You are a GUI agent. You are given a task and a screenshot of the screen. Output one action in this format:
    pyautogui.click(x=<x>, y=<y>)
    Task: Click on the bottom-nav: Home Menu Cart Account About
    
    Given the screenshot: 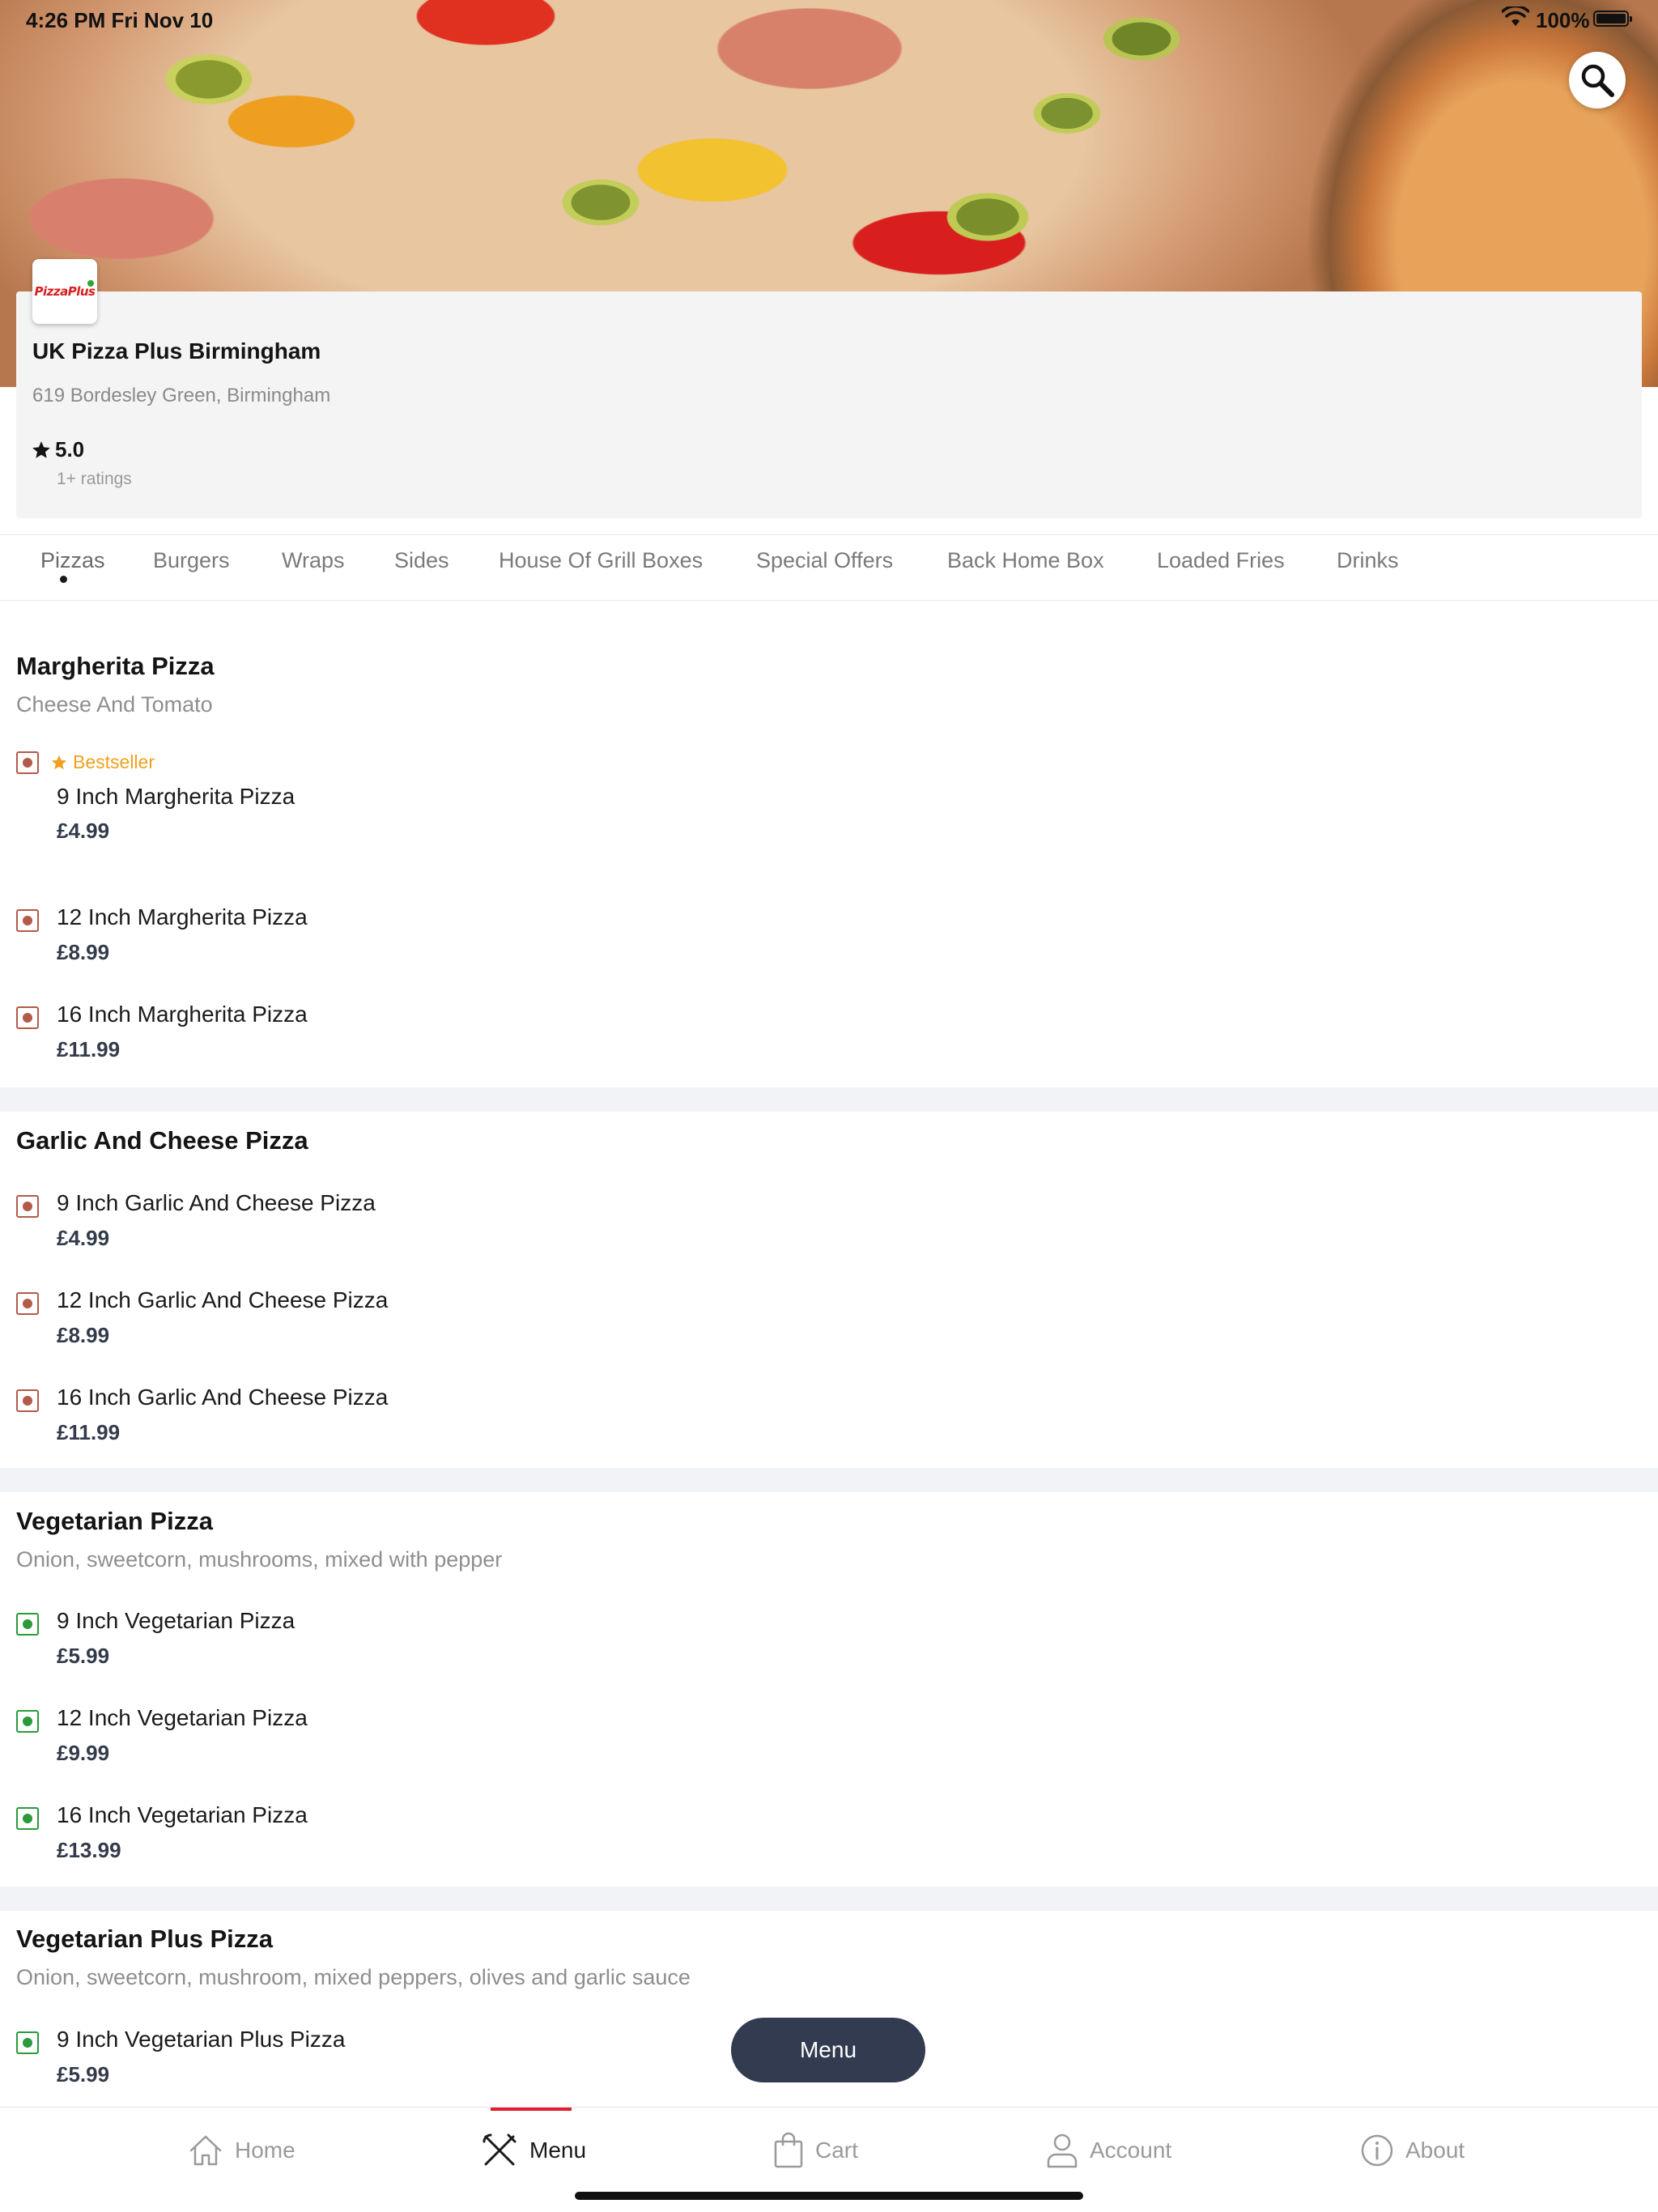 What is the action you would take?
    pyautogui.click(x=829, y=2160)
    